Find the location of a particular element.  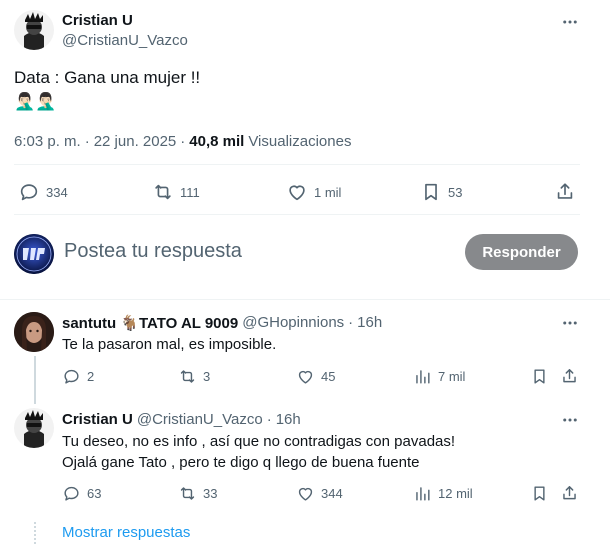

reply1-reply-count: 2 is located at coordinates (91, 376).